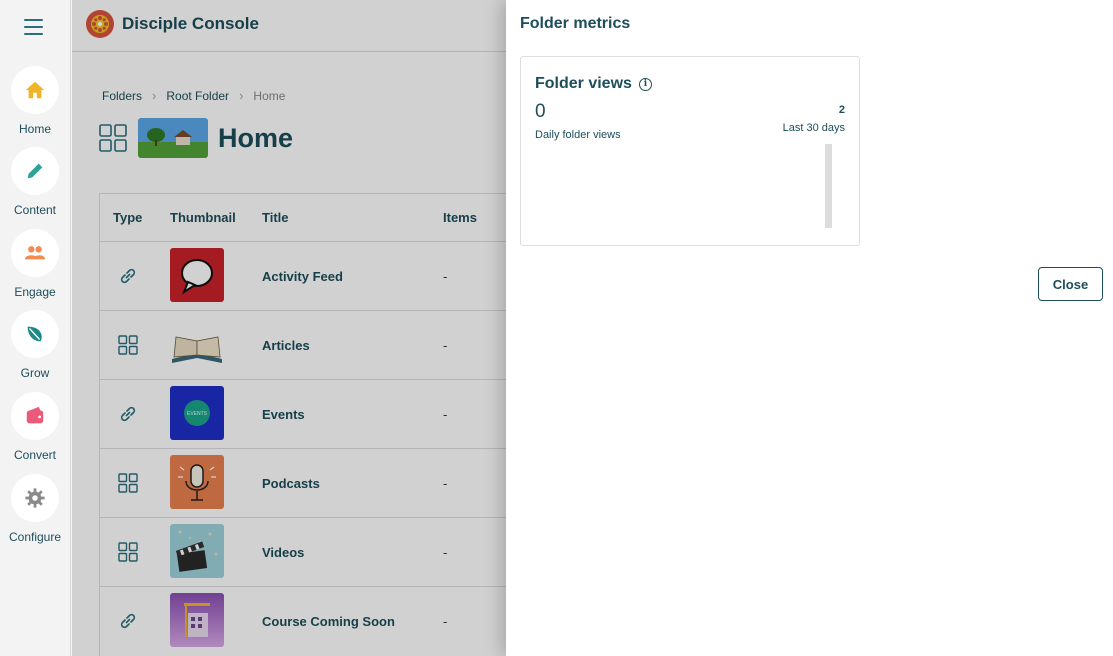 The height and width of the screenshot is (656, 1113). What do you see at coordinates (35, 373) in the screenshot?
I see `nav-label-grow: Grow` at bounding box center [35, 373].